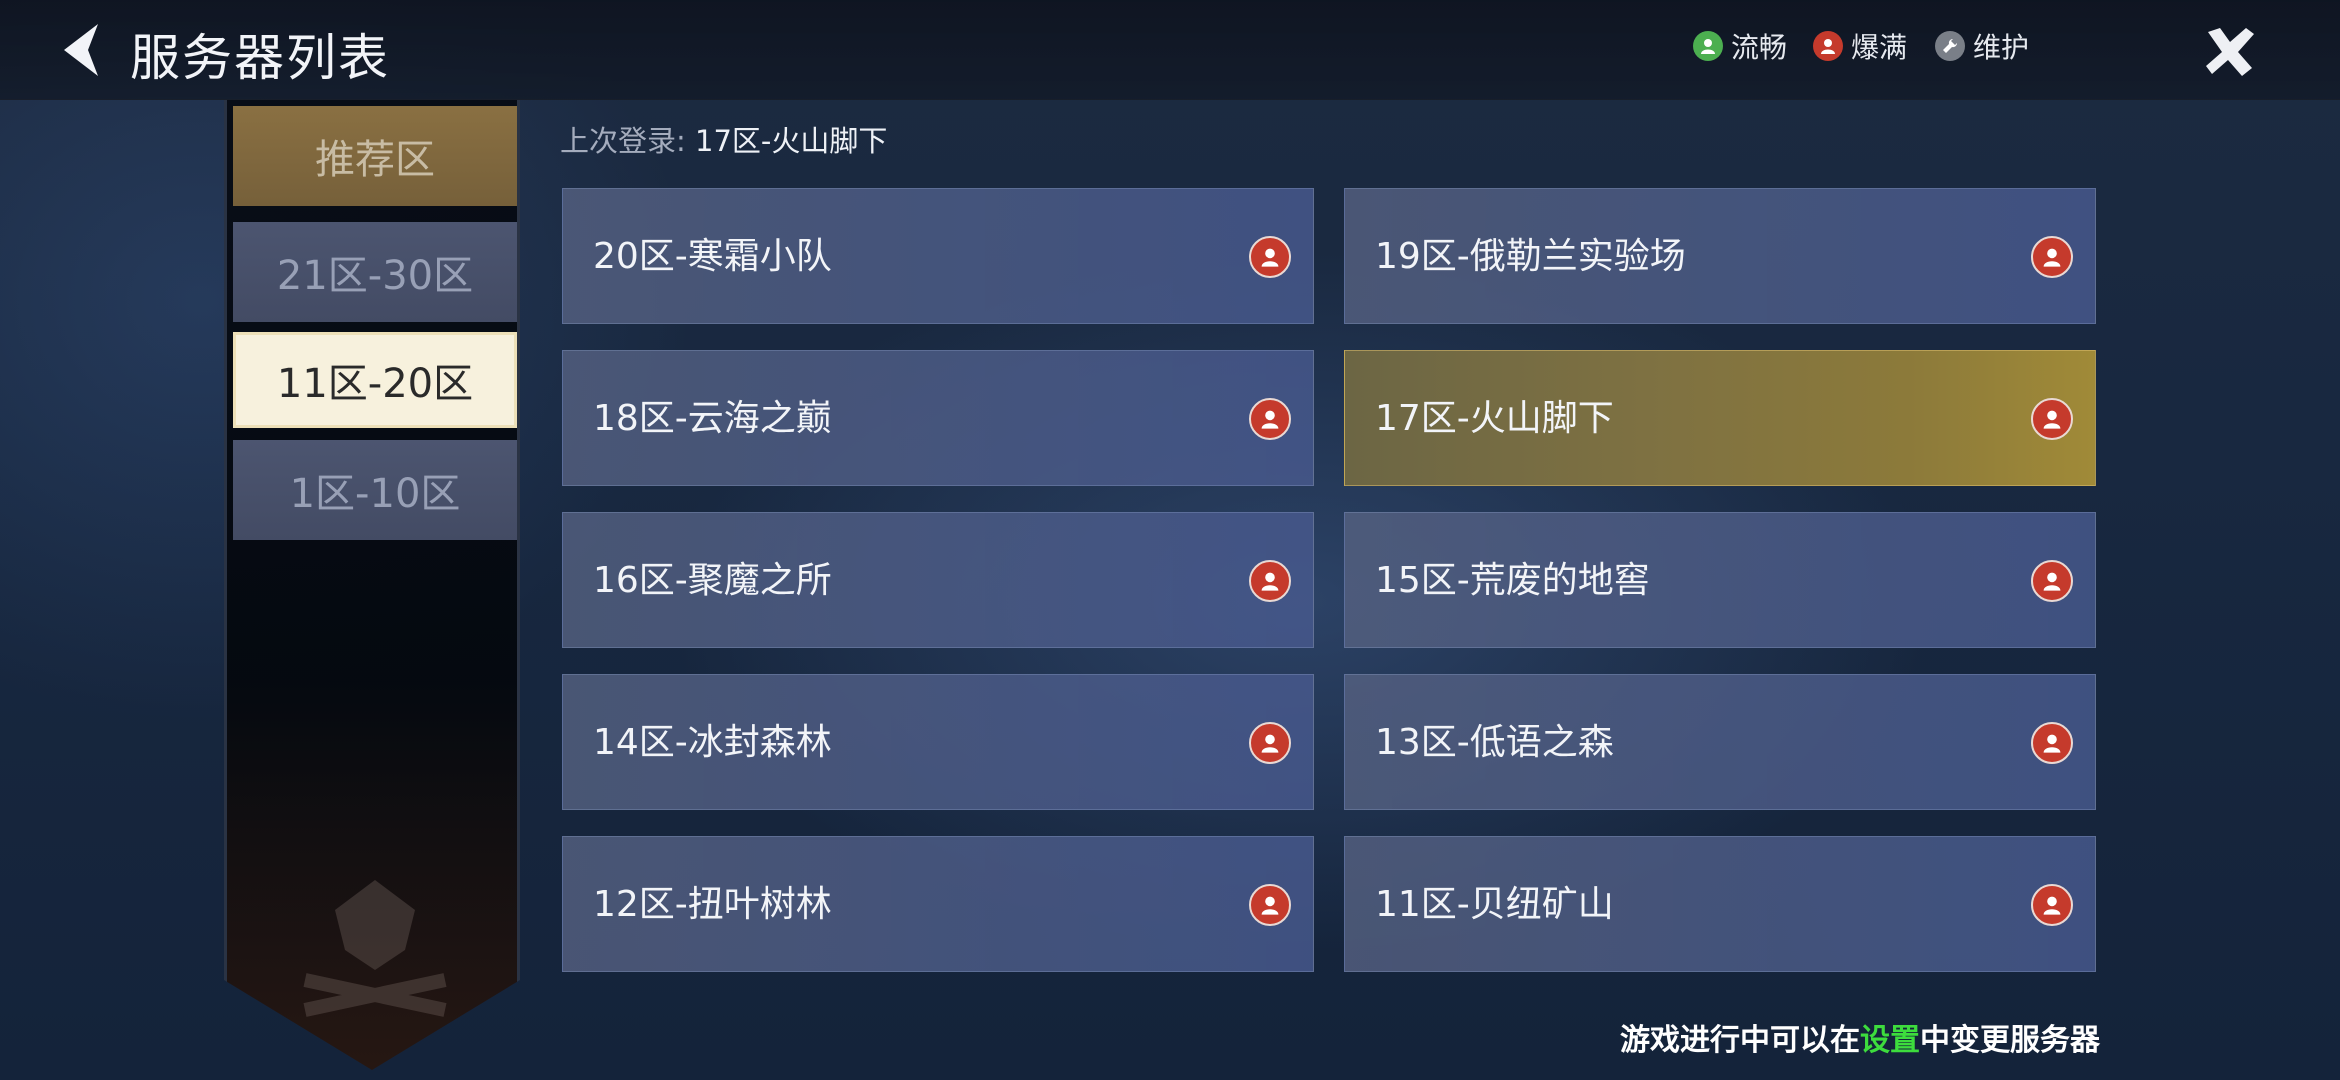 The image size is (2340, 1080). I want to click on crest-emblem-icon, so click(375, 945).